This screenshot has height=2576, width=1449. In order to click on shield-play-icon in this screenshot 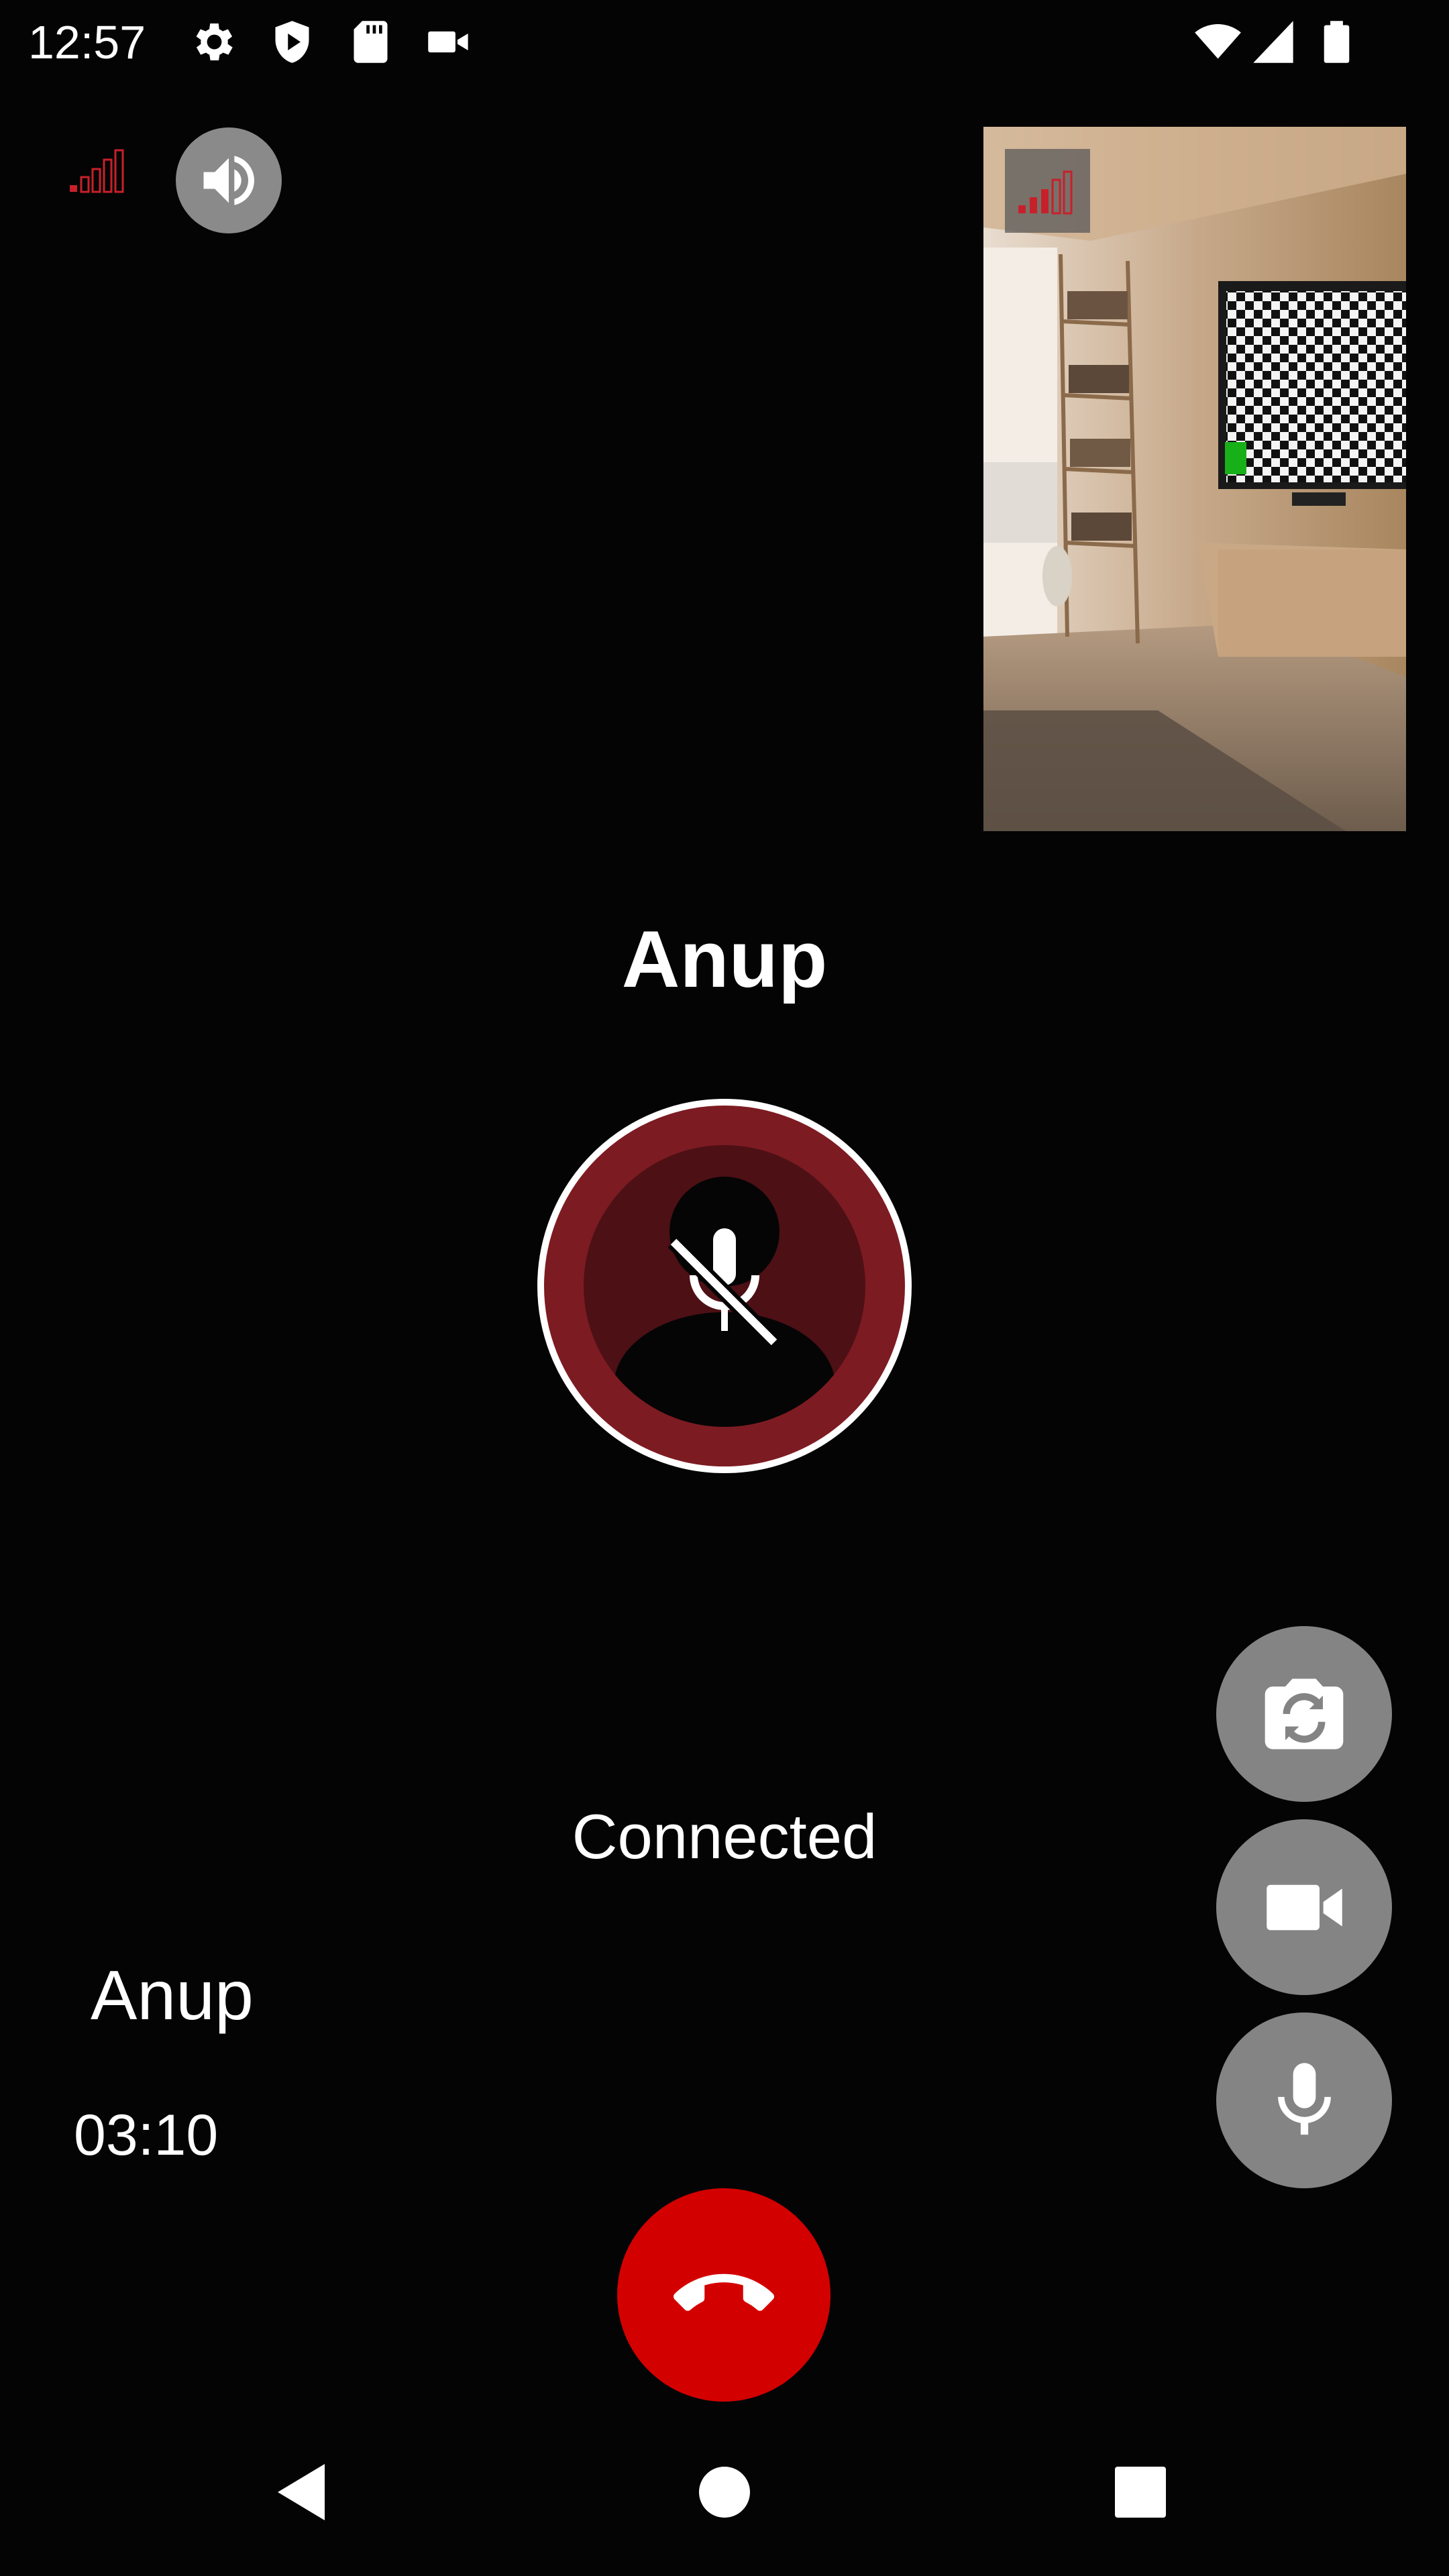, I will do `click(292, 42)`.